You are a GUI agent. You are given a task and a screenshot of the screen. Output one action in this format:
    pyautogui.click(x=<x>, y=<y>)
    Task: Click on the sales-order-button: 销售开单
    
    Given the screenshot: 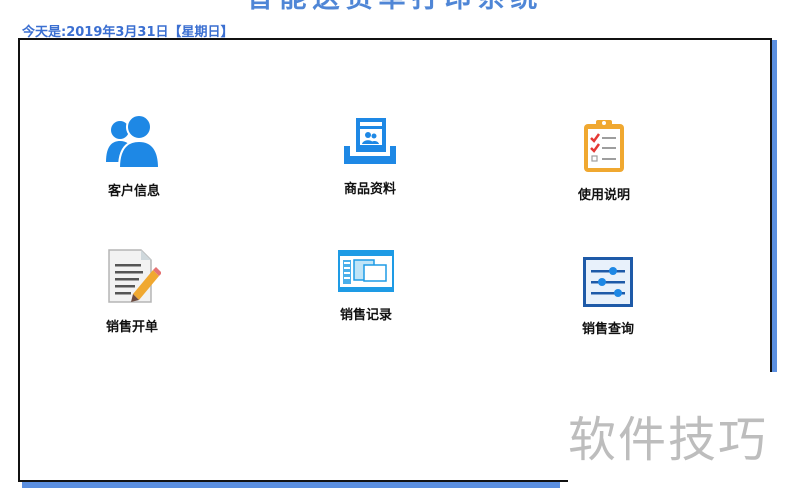 What is the action you would take?
    pyautogui.click(x=132, y=291)
    